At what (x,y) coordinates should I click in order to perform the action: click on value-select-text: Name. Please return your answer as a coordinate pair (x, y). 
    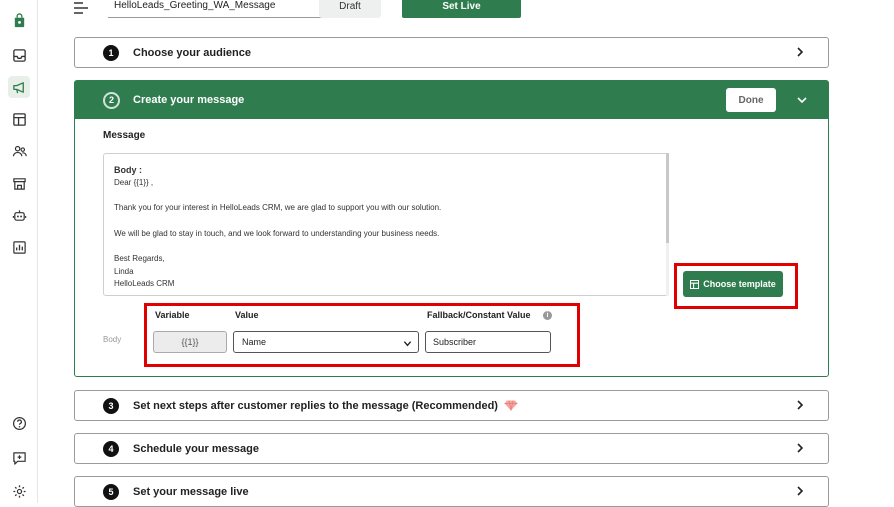
    Looking at the image, I should click on (254, 342).